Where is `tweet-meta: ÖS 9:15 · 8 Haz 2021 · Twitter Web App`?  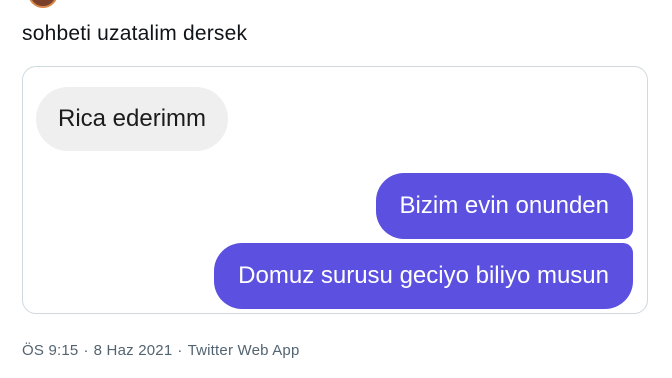
tweet-meta: ÖS 9:15 · 8 Haz 2021 · Twitter Web App is located at coordinates (161, 350).